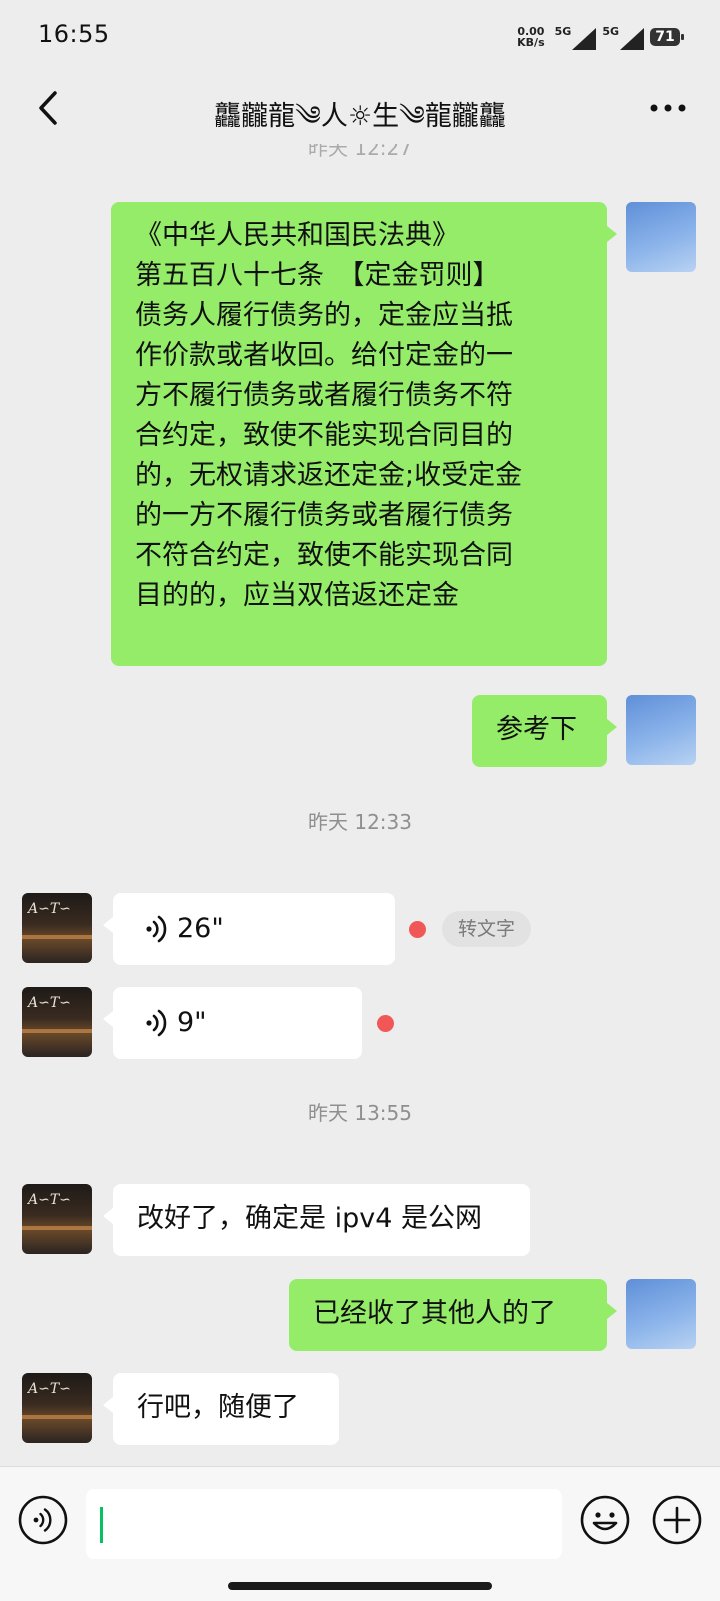 Image resolution: width=720 pixels, height=1601 pixels. I want to click on emoji-button, so click(605, 1520).